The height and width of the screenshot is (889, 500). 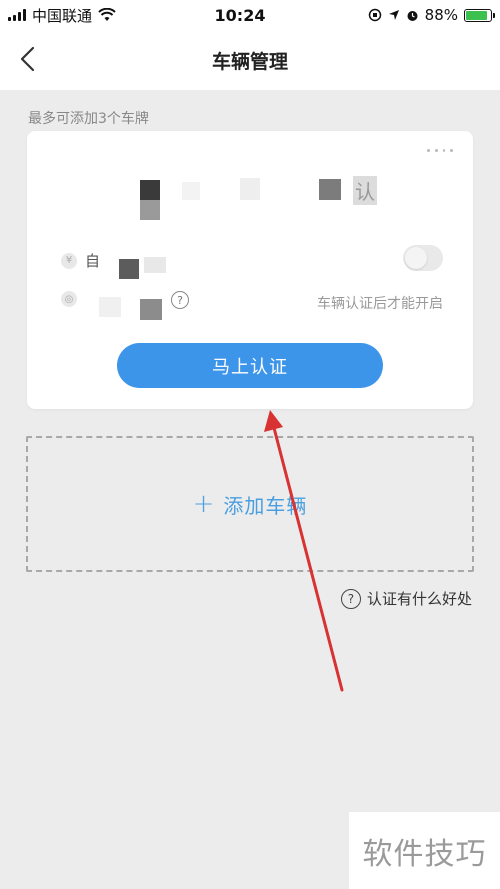 I want to click on battery-percent: 88%, so click(x=441, y=15).